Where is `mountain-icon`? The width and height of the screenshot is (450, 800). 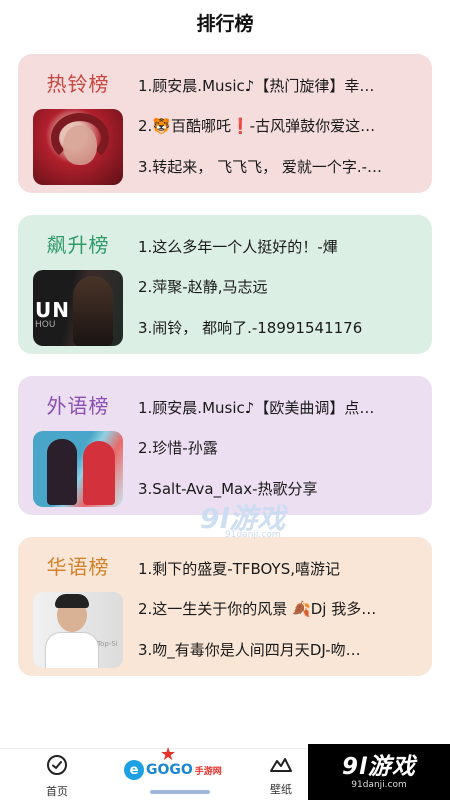 mountain-icon is located at coordinates (281, 766).